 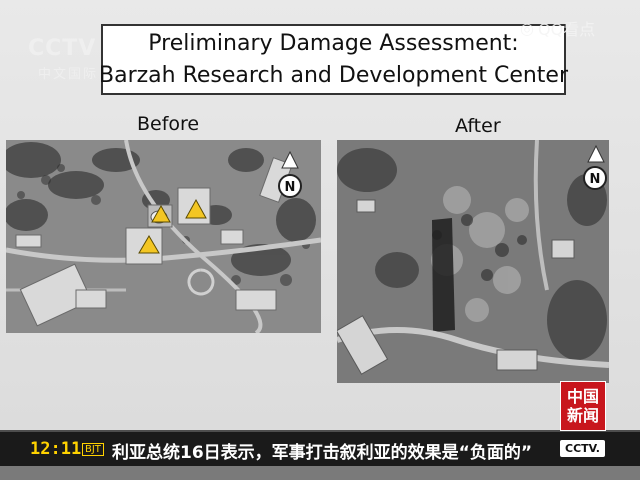 What do you see at coordinates (334, 75) in the screenshot?
I see `slide-title-line-2: Barzah Research and Development Center` at bounding box center [334, 75].